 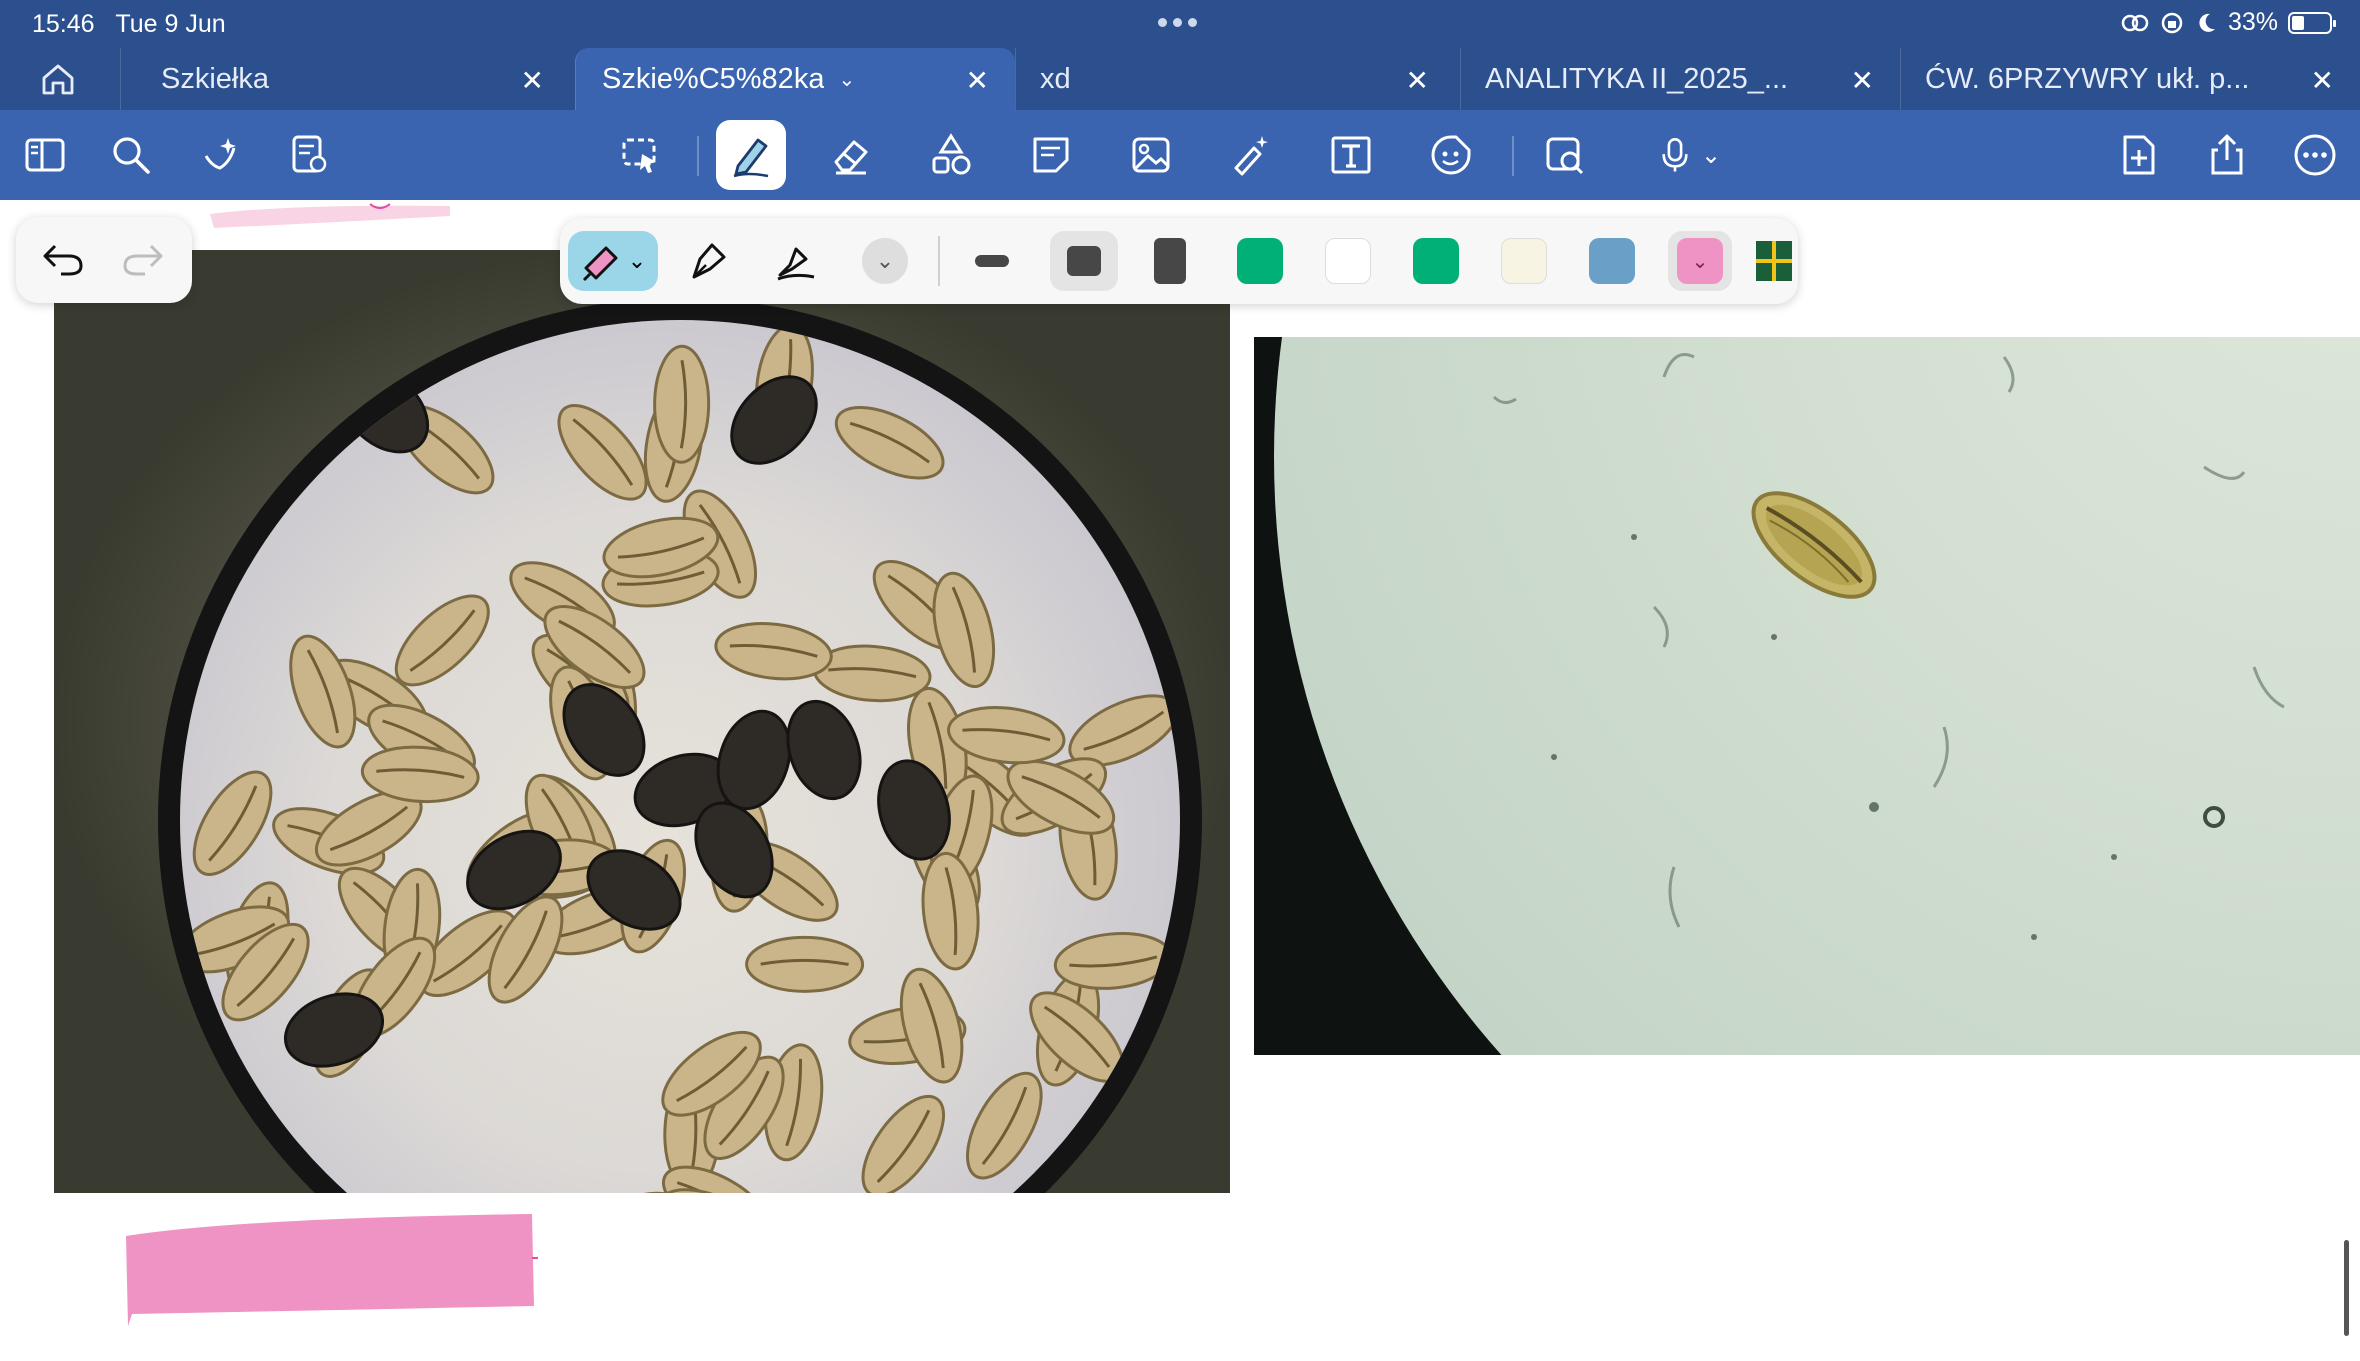 I want to click on home-tab, so click(x=68, y=80).